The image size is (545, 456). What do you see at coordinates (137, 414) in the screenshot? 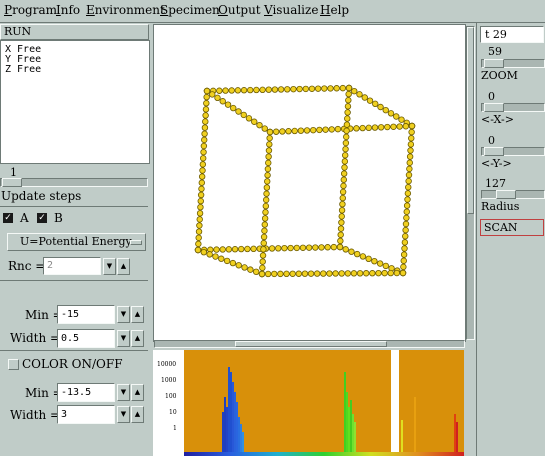
I see `color-width-increment-button: ▲` at bounding box center [137, 414].